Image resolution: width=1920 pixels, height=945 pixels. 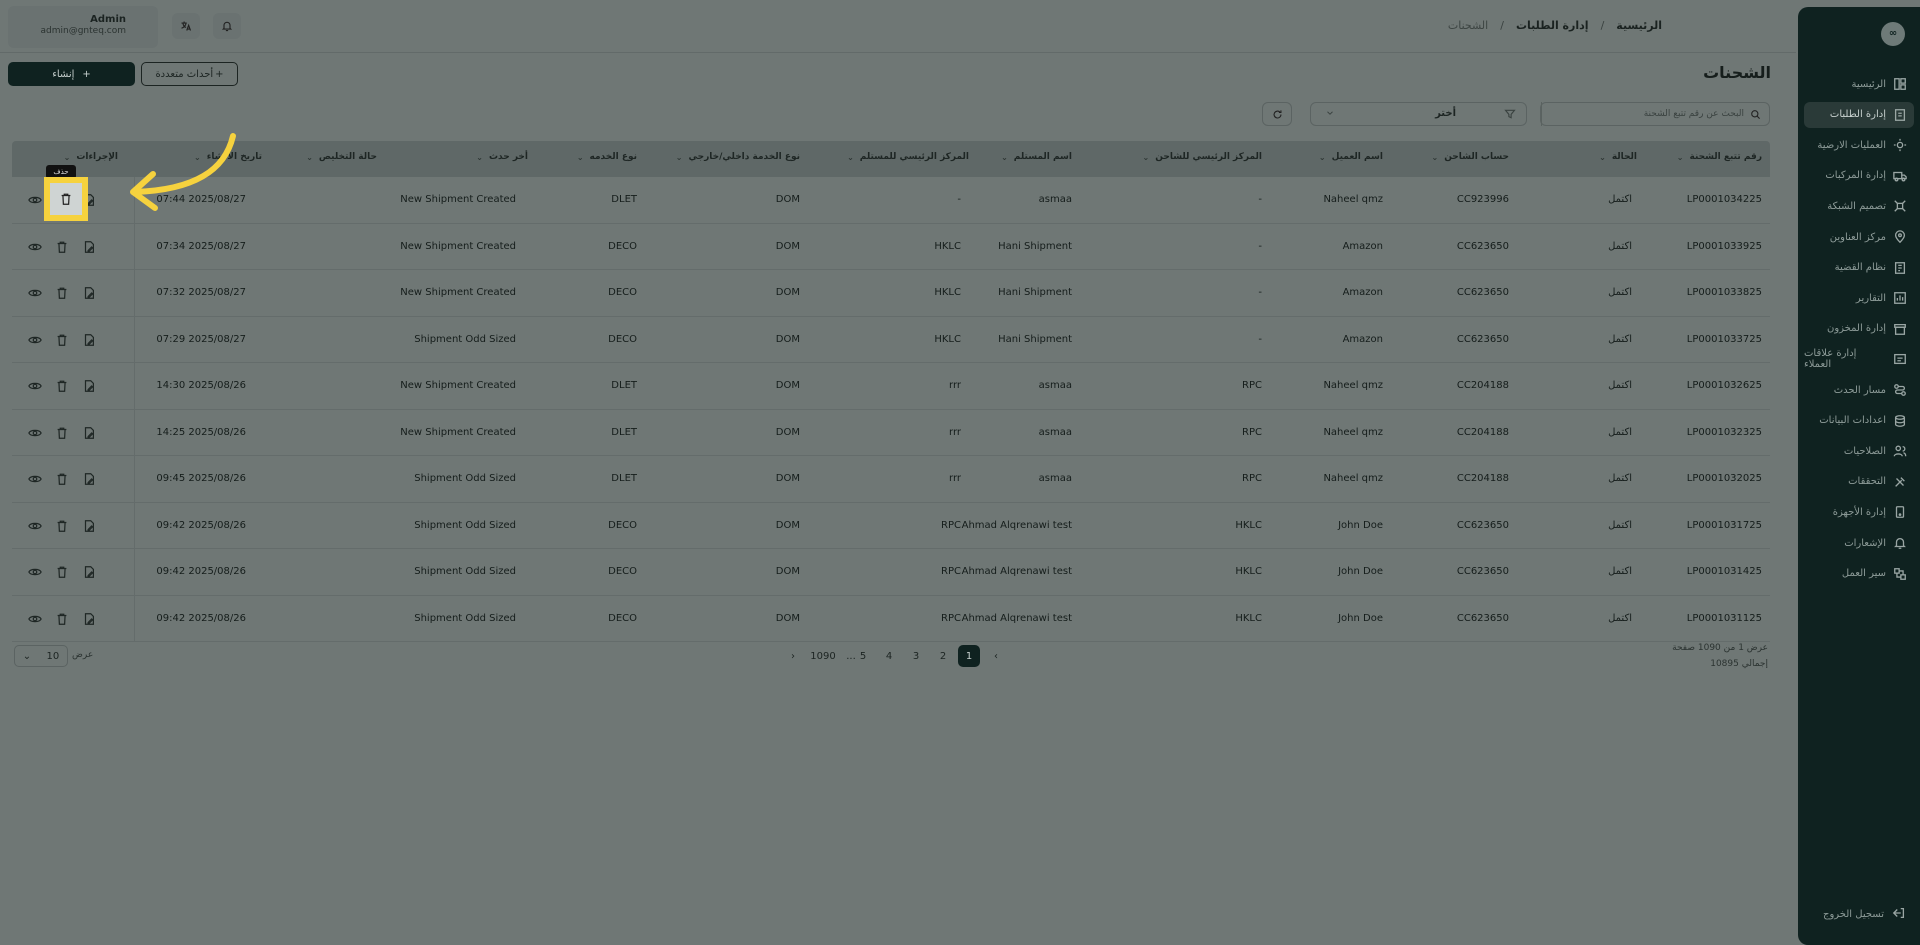 I want to click on highlighted-delete-button, so click(x=66, y=199).